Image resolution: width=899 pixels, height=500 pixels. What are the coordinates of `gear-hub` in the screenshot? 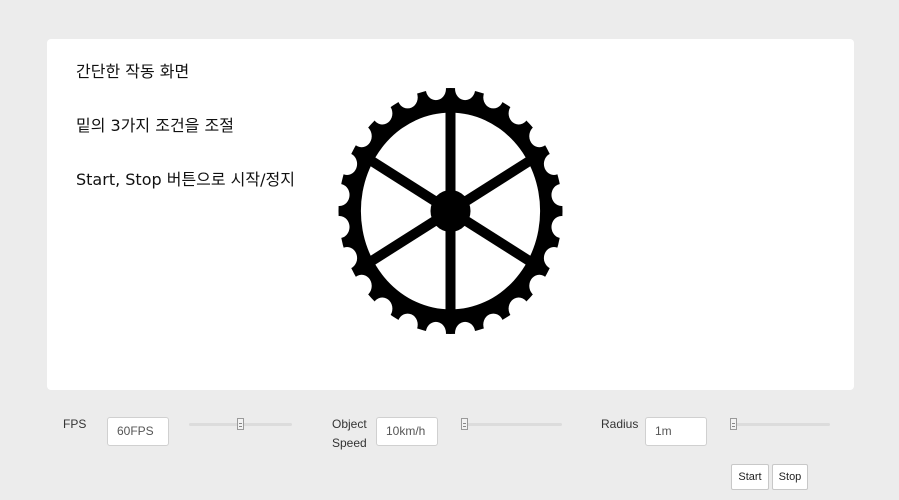 It's located at (450, 211).